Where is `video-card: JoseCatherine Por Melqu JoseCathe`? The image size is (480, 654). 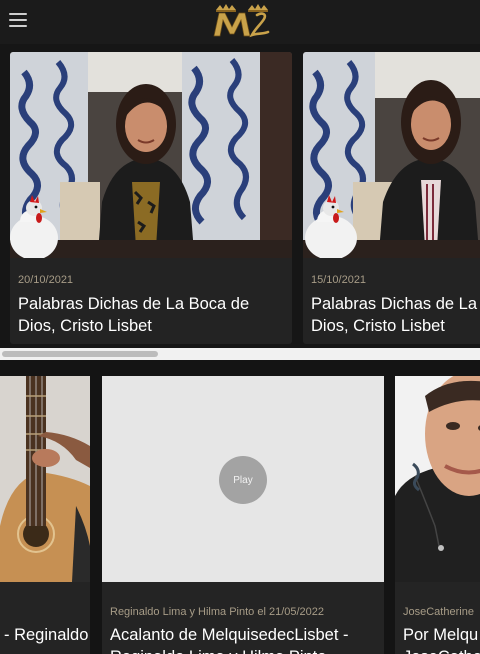 video-card: JoseCatherine Por Melqu JoseCathe is located at coordinates (437, 515).